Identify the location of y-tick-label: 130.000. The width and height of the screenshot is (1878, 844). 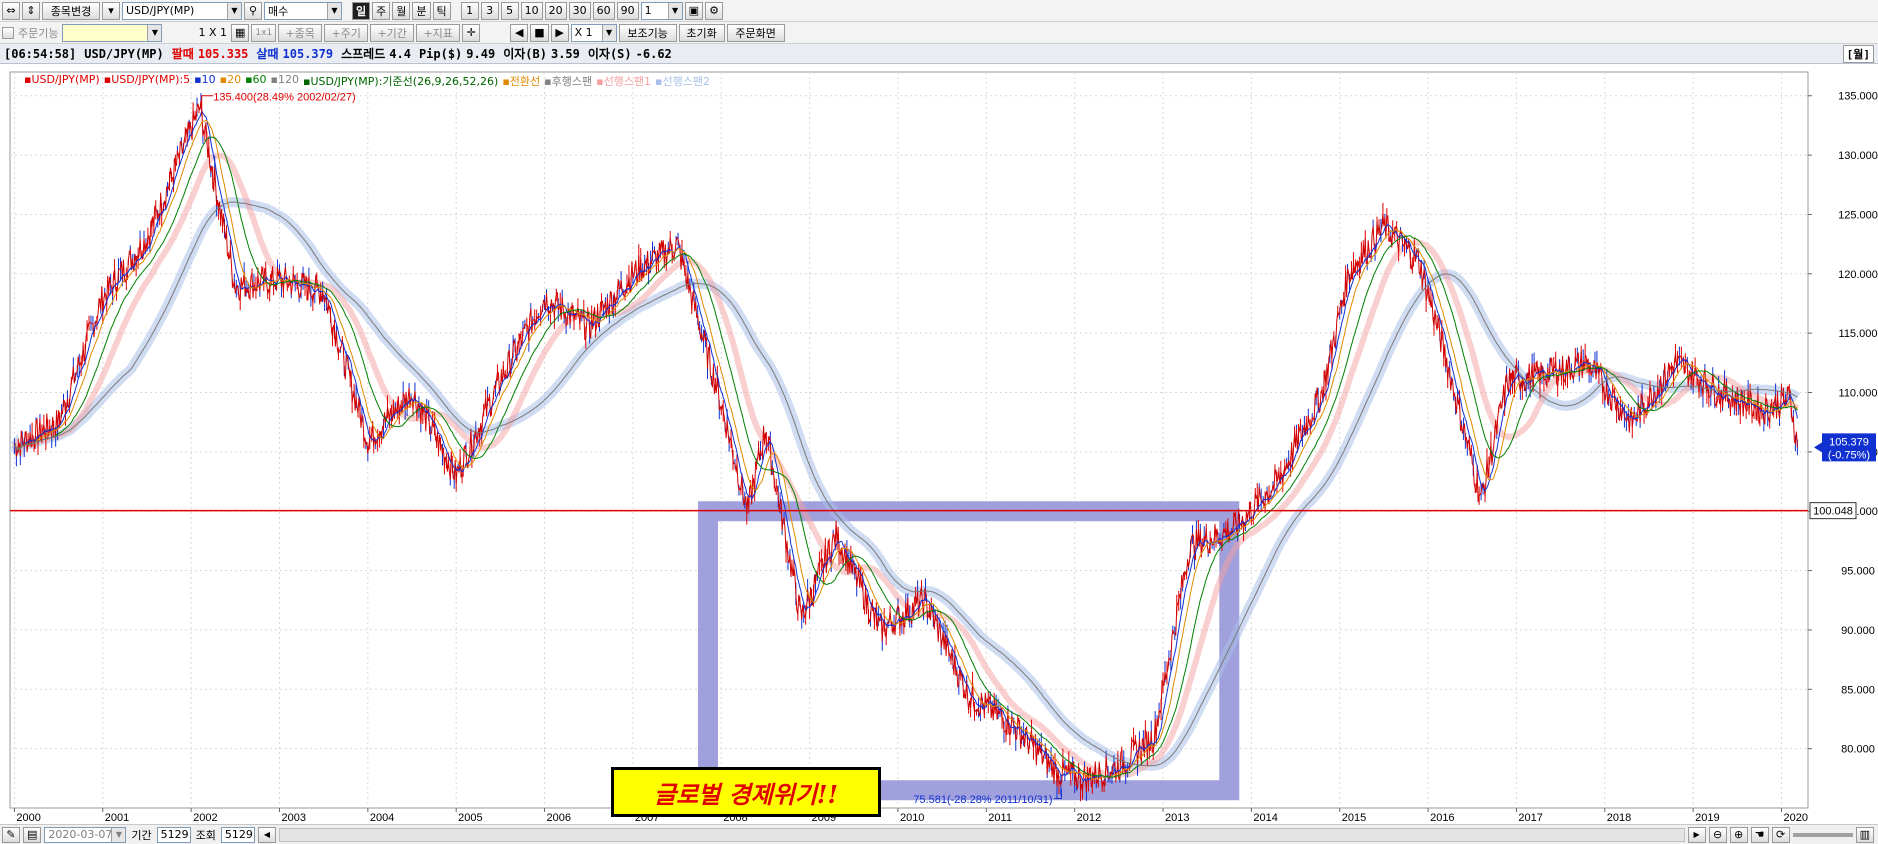
(1858, 156).